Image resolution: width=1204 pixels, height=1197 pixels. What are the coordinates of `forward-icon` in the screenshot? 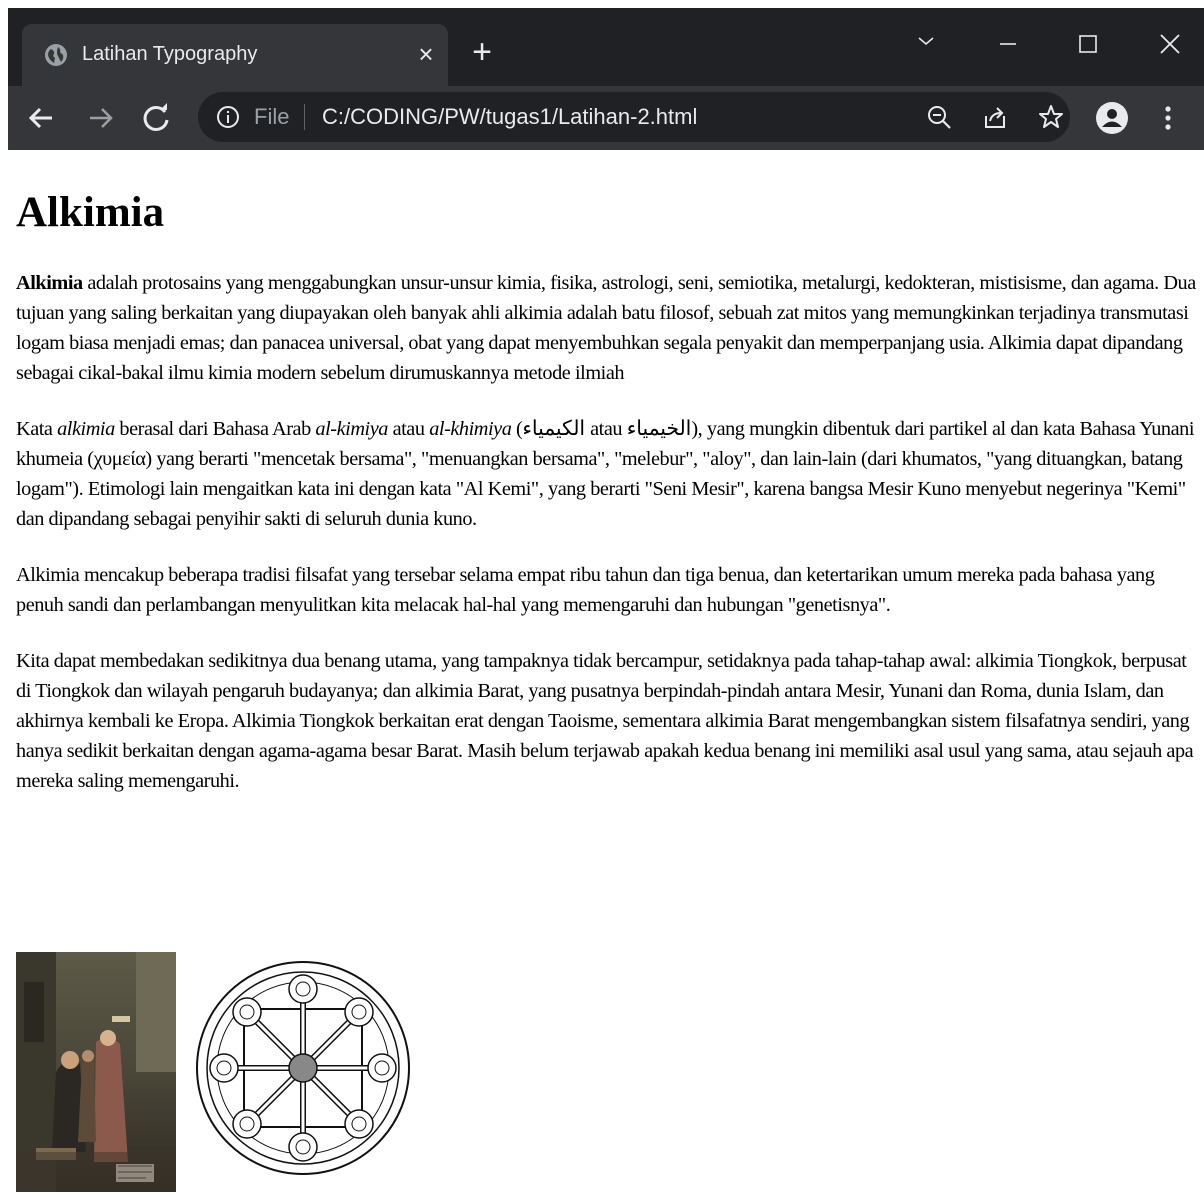 It's located at (100, 118).